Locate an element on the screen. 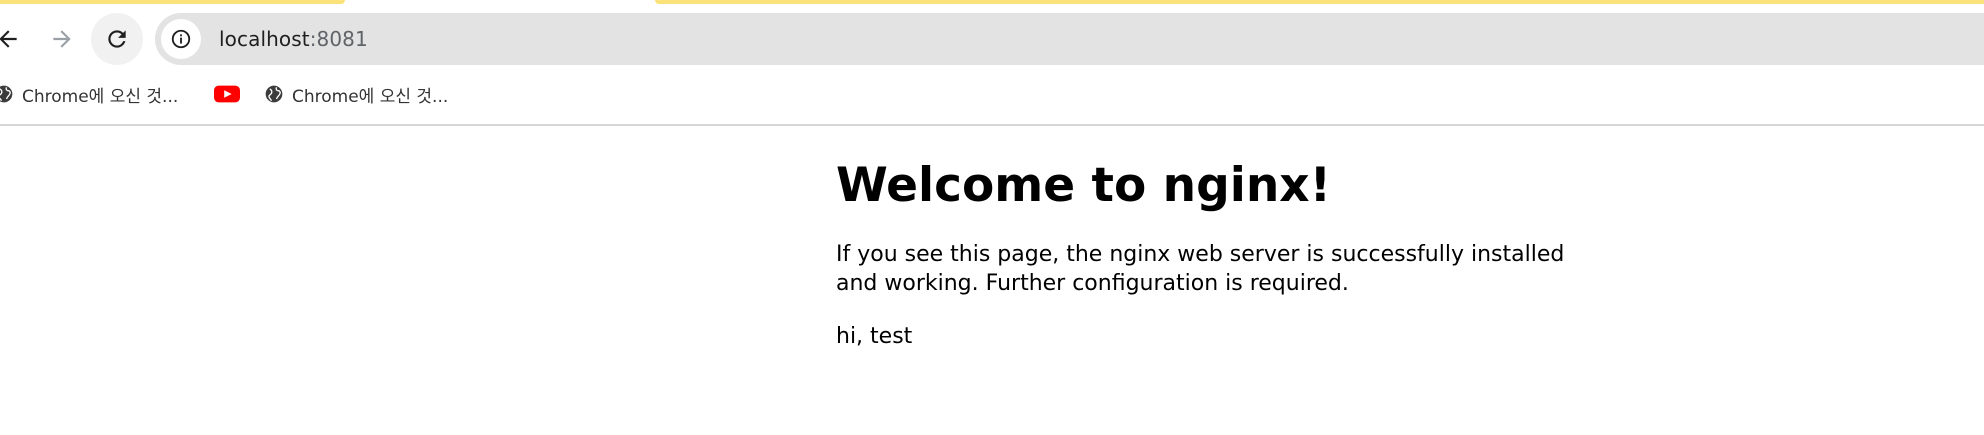 The height and width of the screenshot is (435, 1984). youtube-icon is located at coordinates (227, 94).